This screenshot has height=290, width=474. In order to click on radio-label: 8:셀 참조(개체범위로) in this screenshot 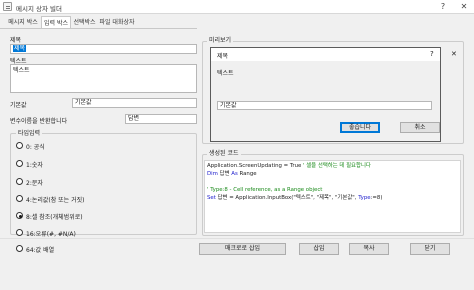, I will do `click(54, 217)`.